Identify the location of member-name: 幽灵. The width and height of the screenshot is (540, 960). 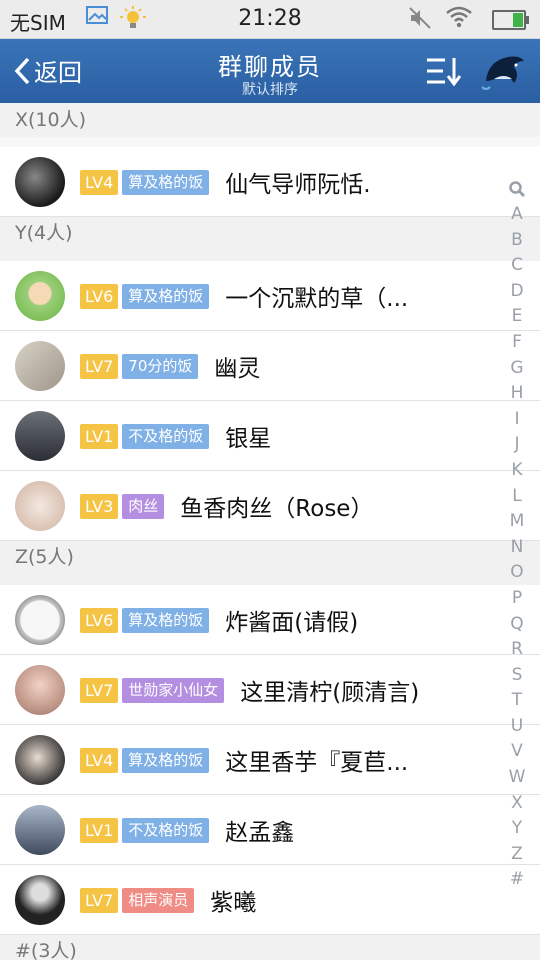
(237, 369).